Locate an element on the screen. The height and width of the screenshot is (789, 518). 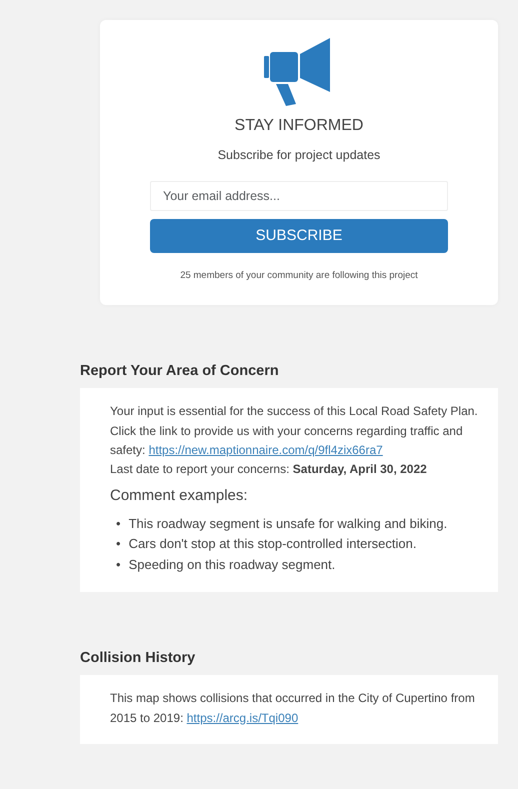
subscribe-button: SUBSCRIBE is located at coordinates (299, 235).